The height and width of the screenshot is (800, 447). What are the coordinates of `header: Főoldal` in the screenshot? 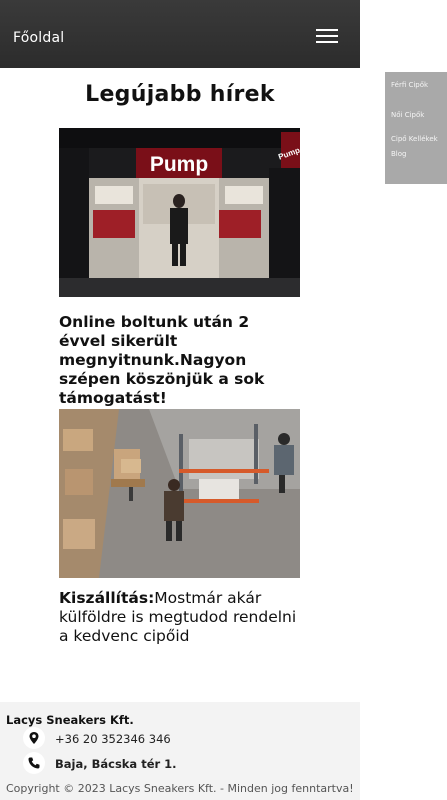 It's located at (180, 34).